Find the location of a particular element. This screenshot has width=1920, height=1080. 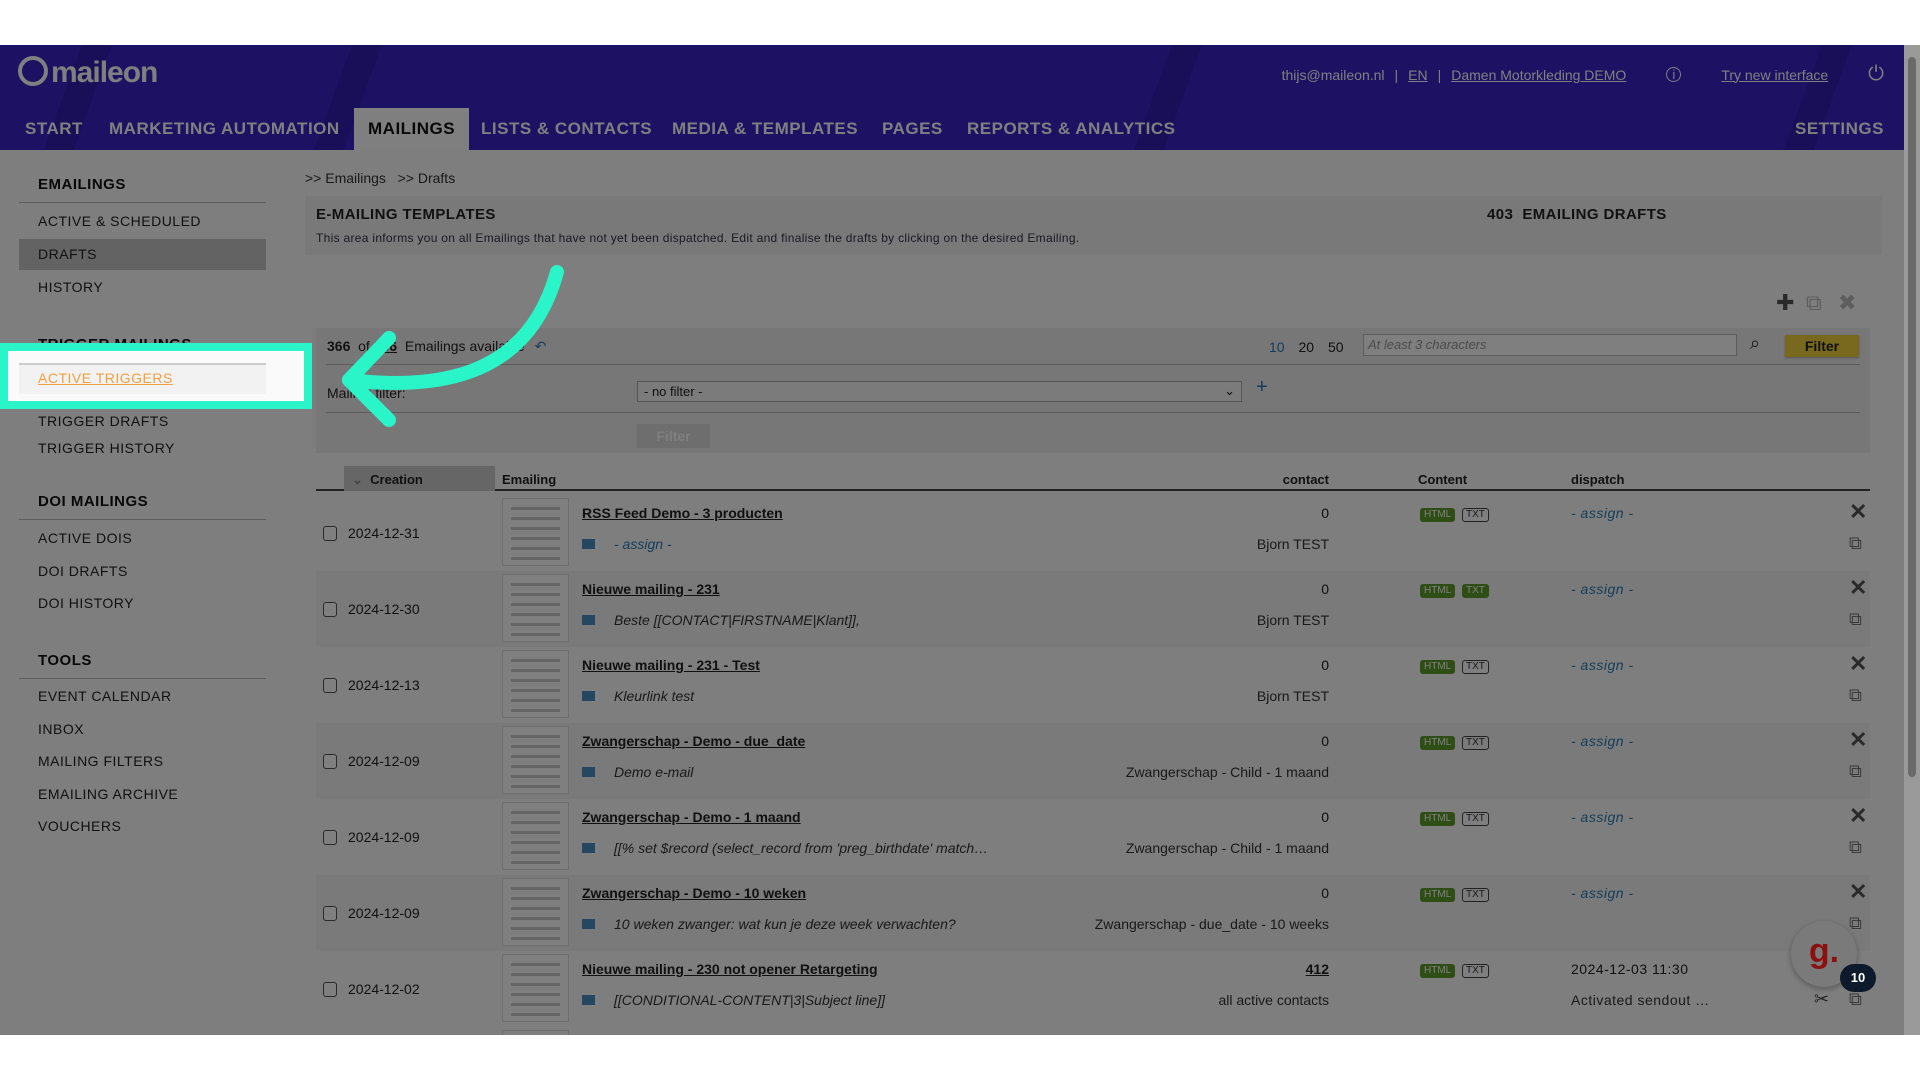

scrollbar is located at coordinates (1912, 540).